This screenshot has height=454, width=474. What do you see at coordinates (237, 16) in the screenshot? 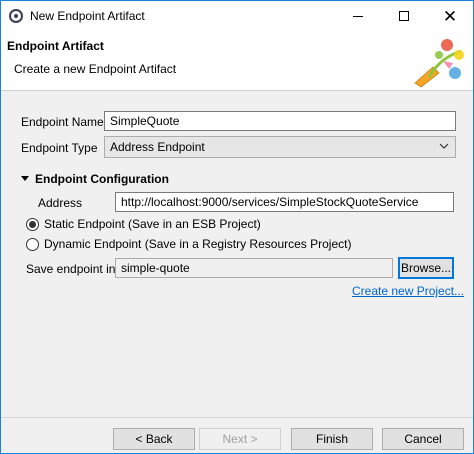
I see `title-bar: New Endpoint Artifact ✕` at bounding box center [237, 16].